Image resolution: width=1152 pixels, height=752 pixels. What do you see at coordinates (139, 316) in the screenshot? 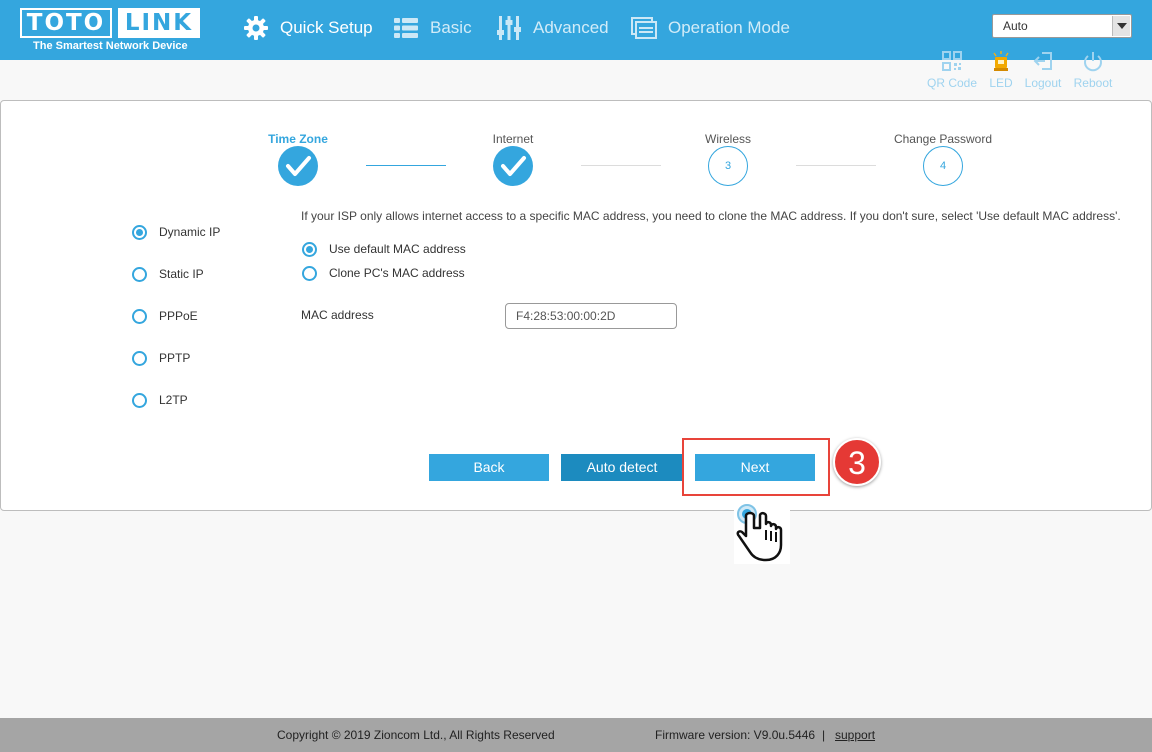
I see `radio-pppoe` at bounding box center [139, 316].